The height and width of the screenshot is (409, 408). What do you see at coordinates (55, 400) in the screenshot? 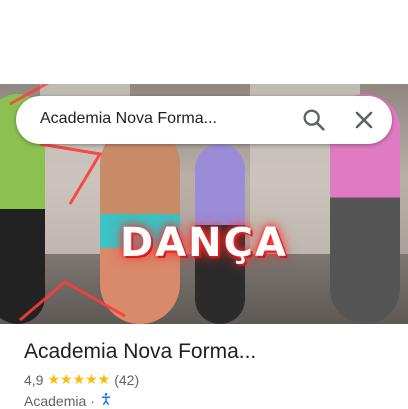
I see `category-label: Academia` at bounding box center [55, 400].